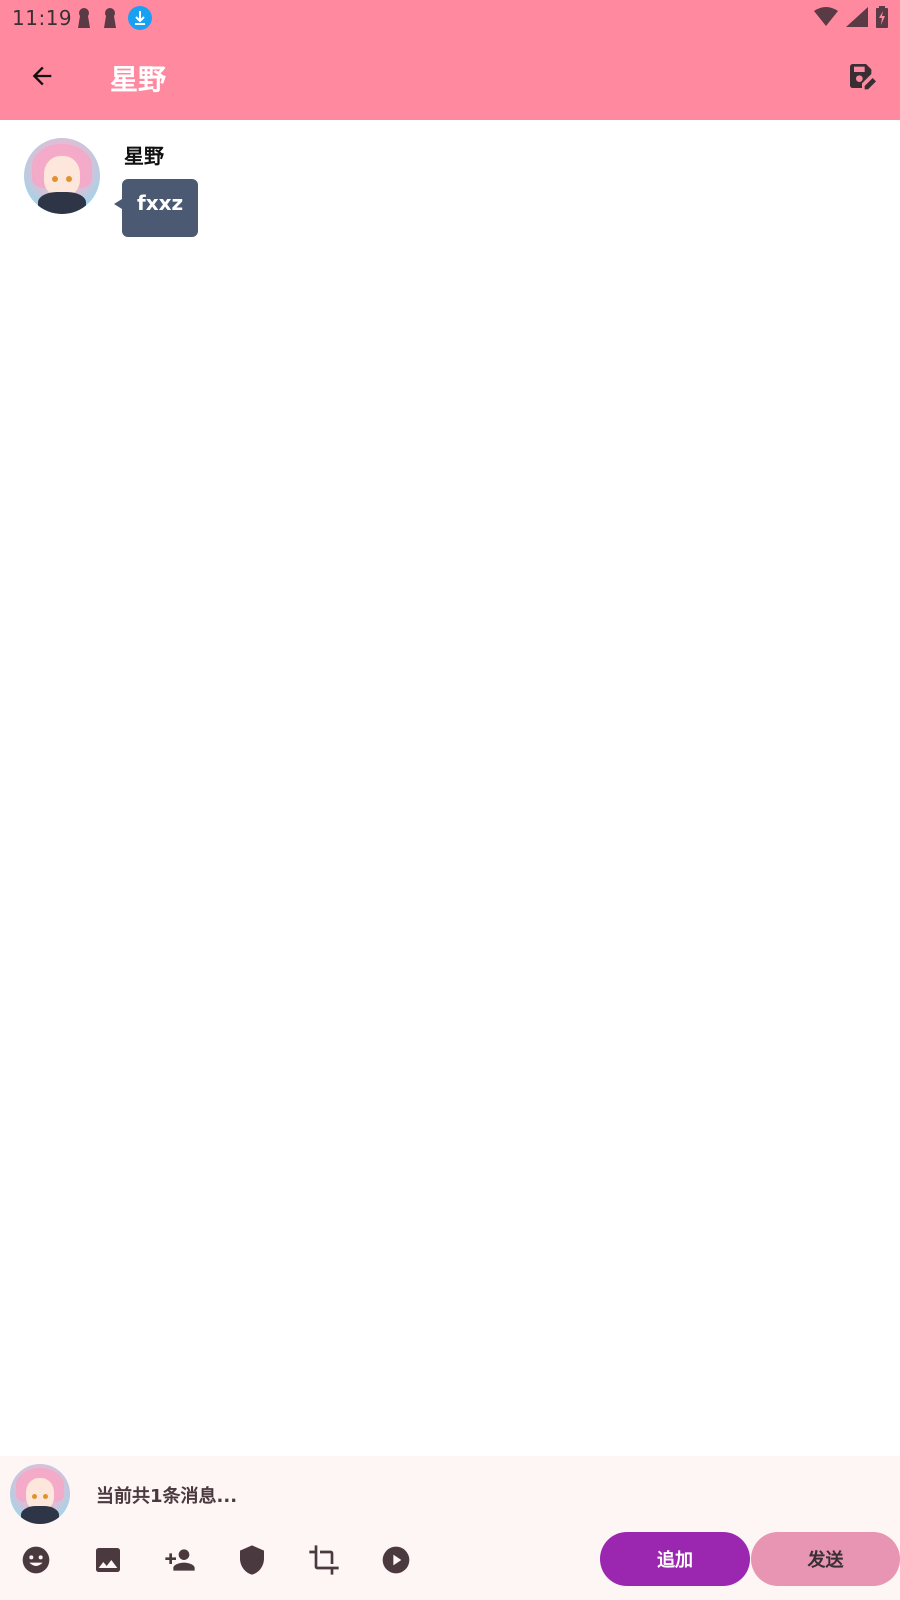 This screenshot has height=1600, width=900. I want to click on save-edit-icon, so click(862, 78).